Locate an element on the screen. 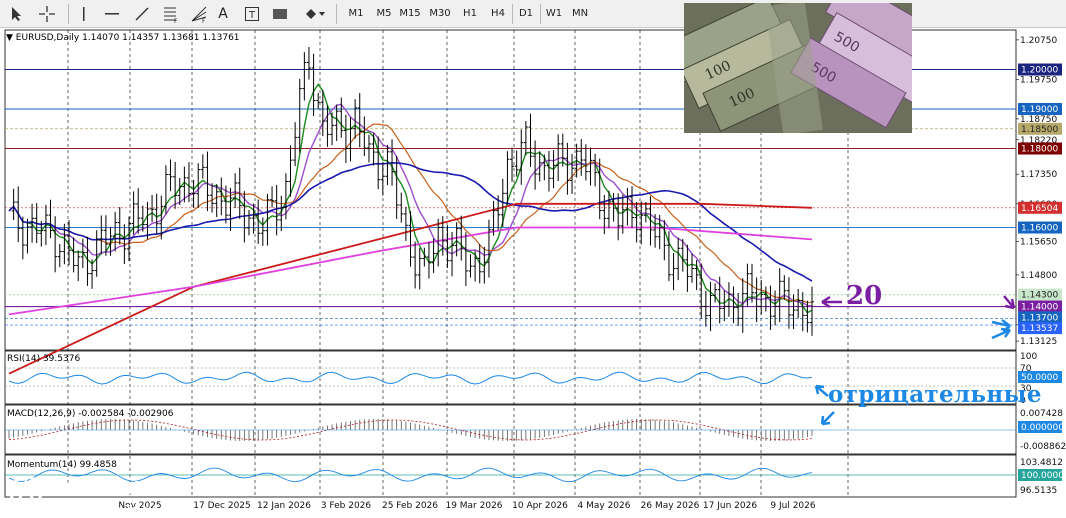 Image resolution: width=1066 pixels, height=518 pixels. price-axis-tick: 1.17350 is located at coordinates (1038, 175).